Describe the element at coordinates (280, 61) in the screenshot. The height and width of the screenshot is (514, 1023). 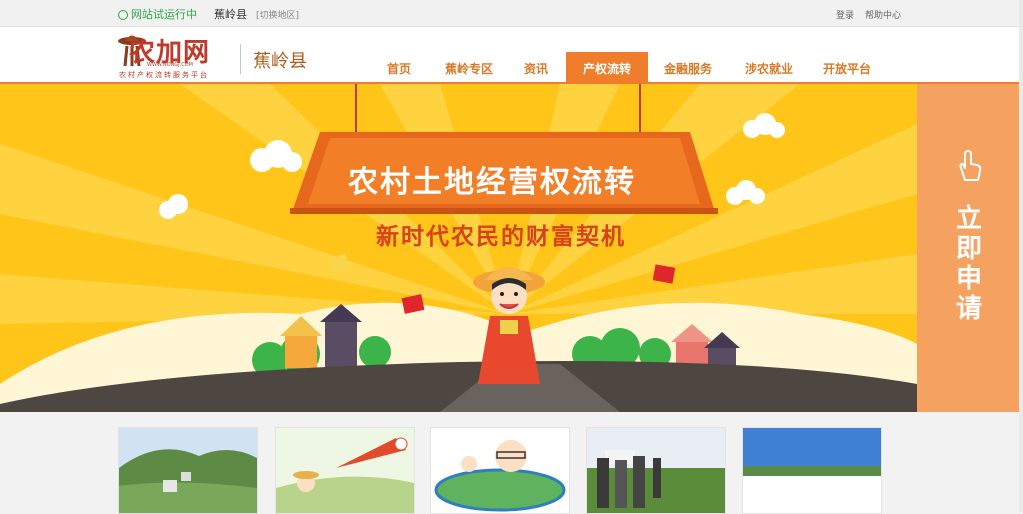
I see `header-county-name: 蕉岭县` at that location.